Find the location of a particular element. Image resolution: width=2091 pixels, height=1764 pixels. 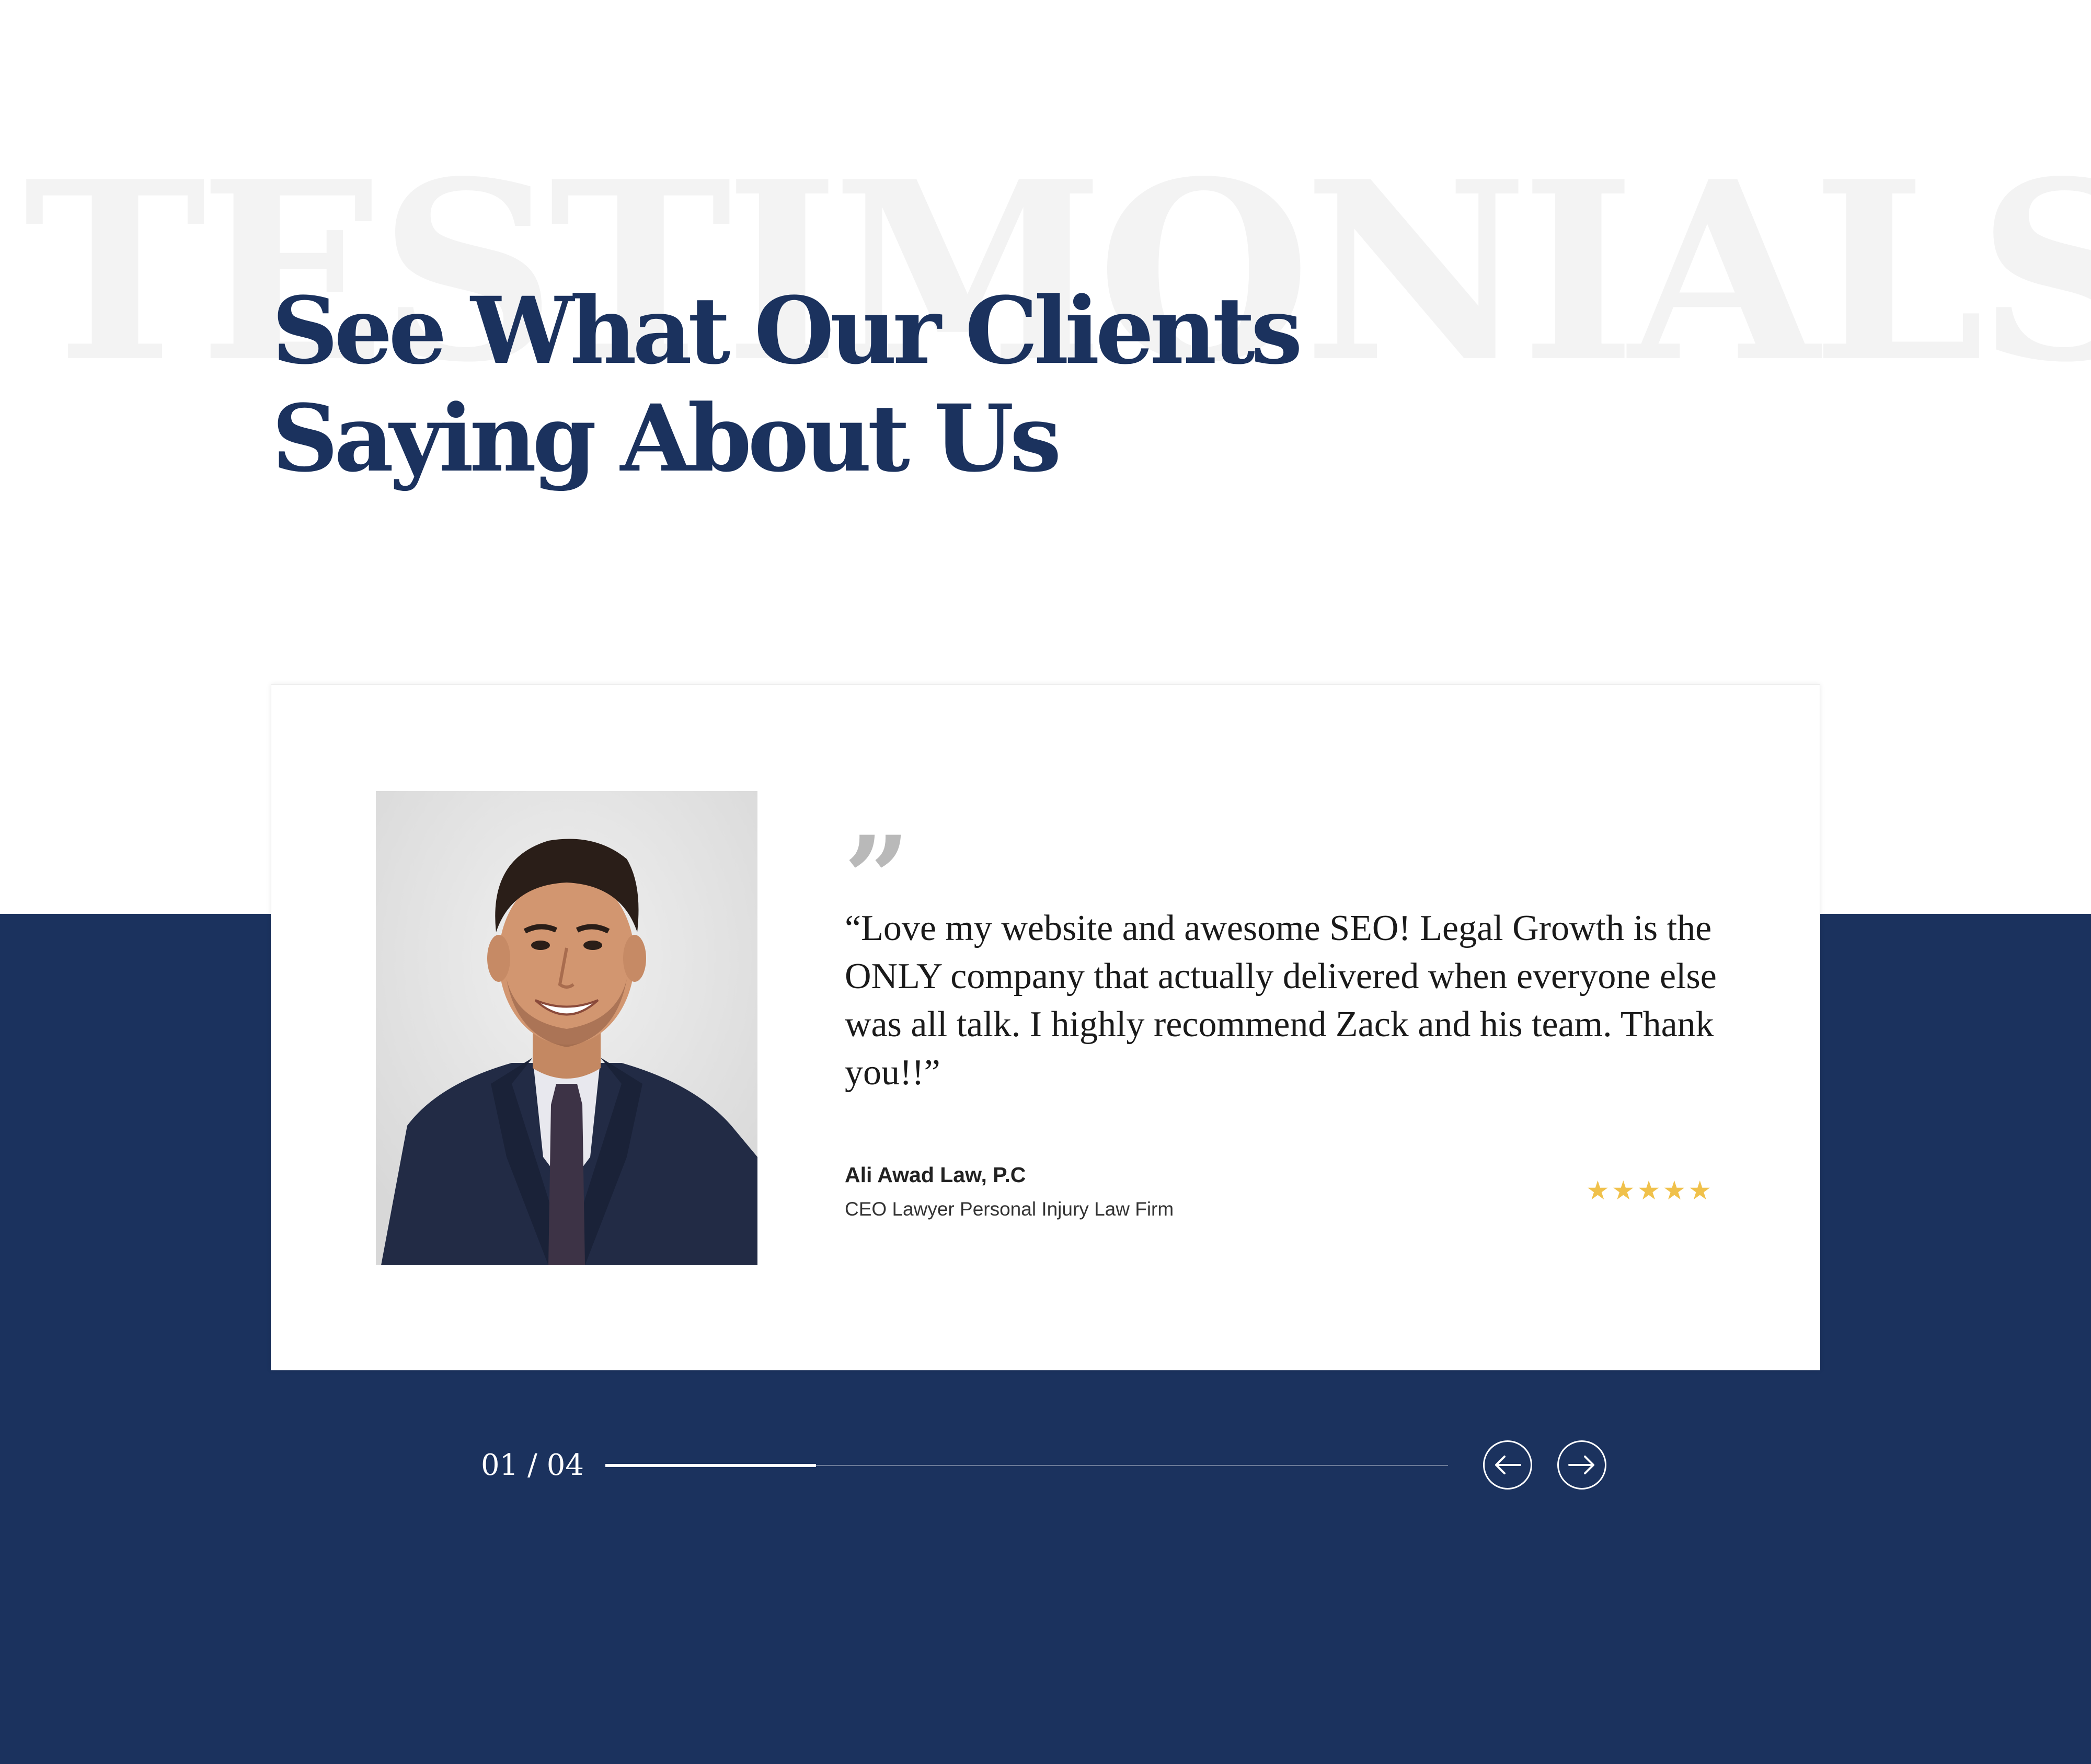

section-heading: See What Our Clients Saying About Us is located at coordinates (787, 385).